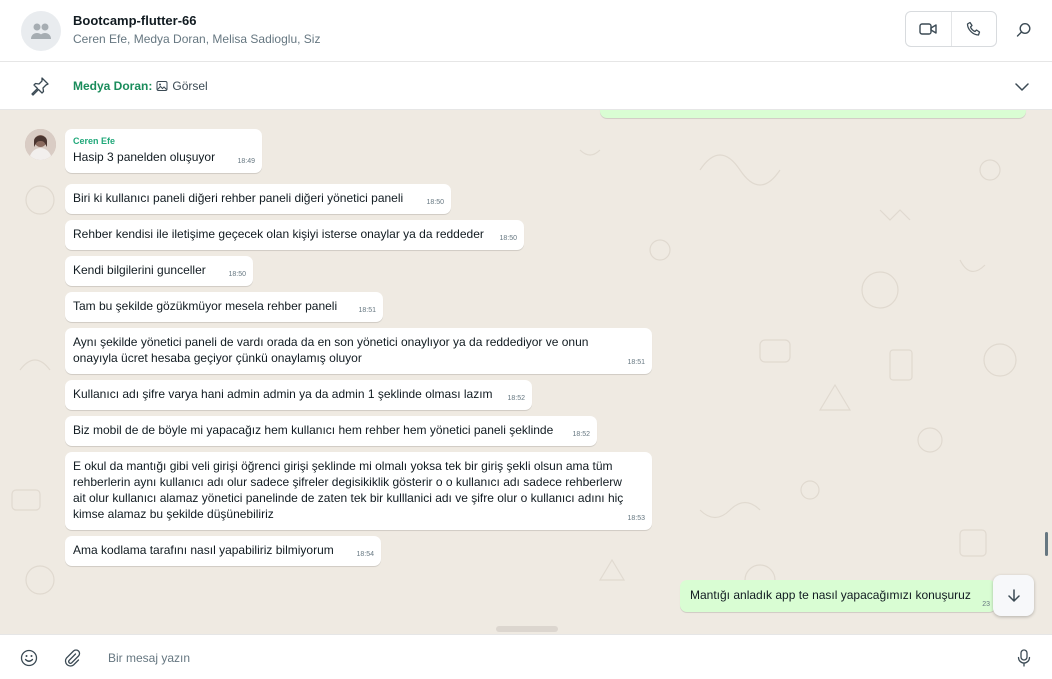 Image resolution: width=1052 pixels, height=679 pixels. I want to click on phone-icon, so click(973, 28).